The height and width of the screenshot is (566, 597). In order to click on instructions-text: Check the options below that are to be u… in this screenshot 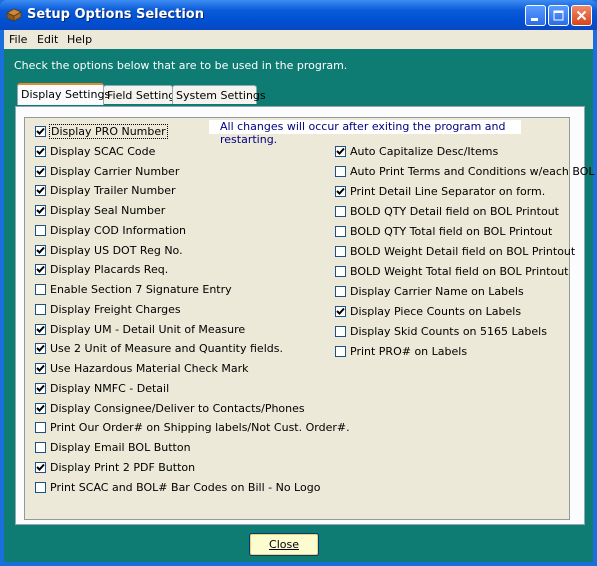, I will do `click(181, 65)`.